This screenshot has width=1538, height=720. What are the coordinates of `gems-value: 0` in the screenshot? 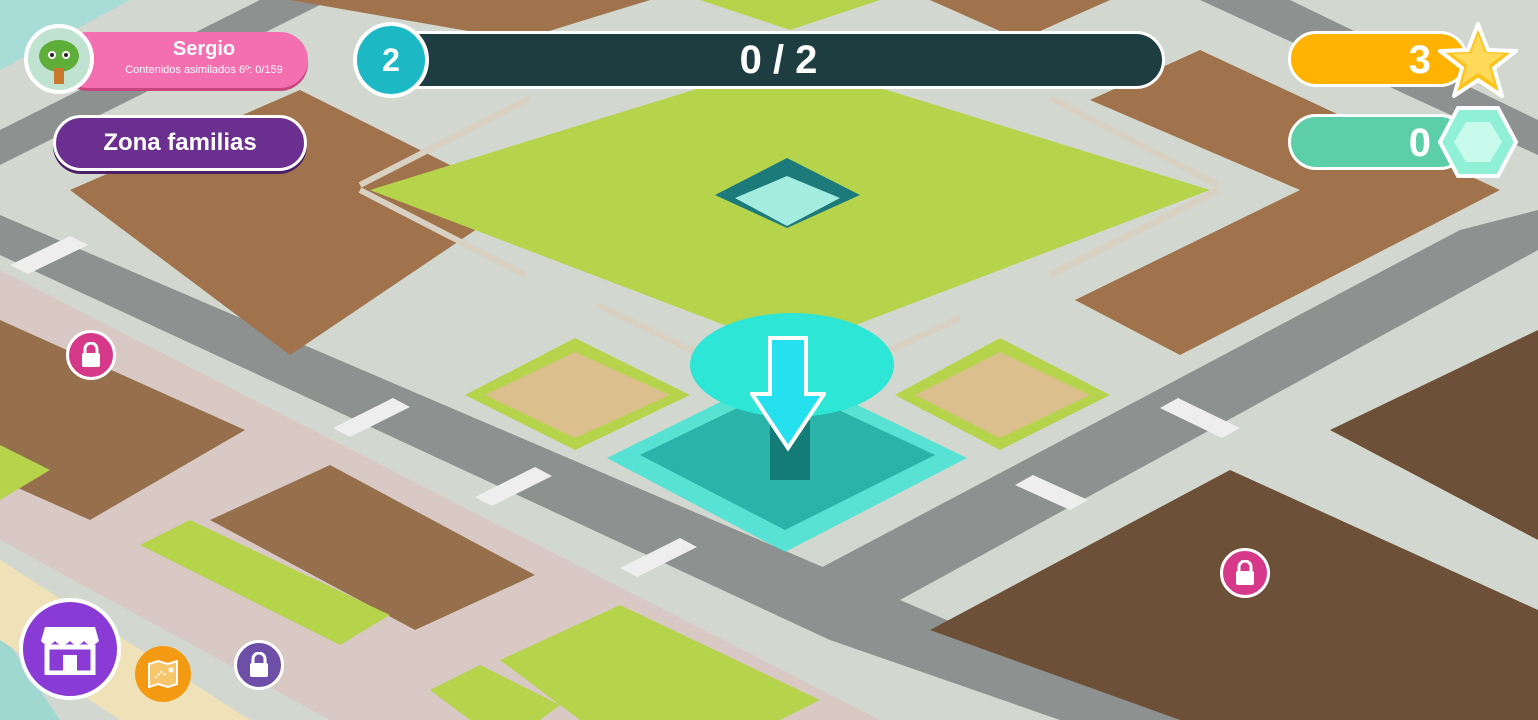 It's located at (1419, 143).